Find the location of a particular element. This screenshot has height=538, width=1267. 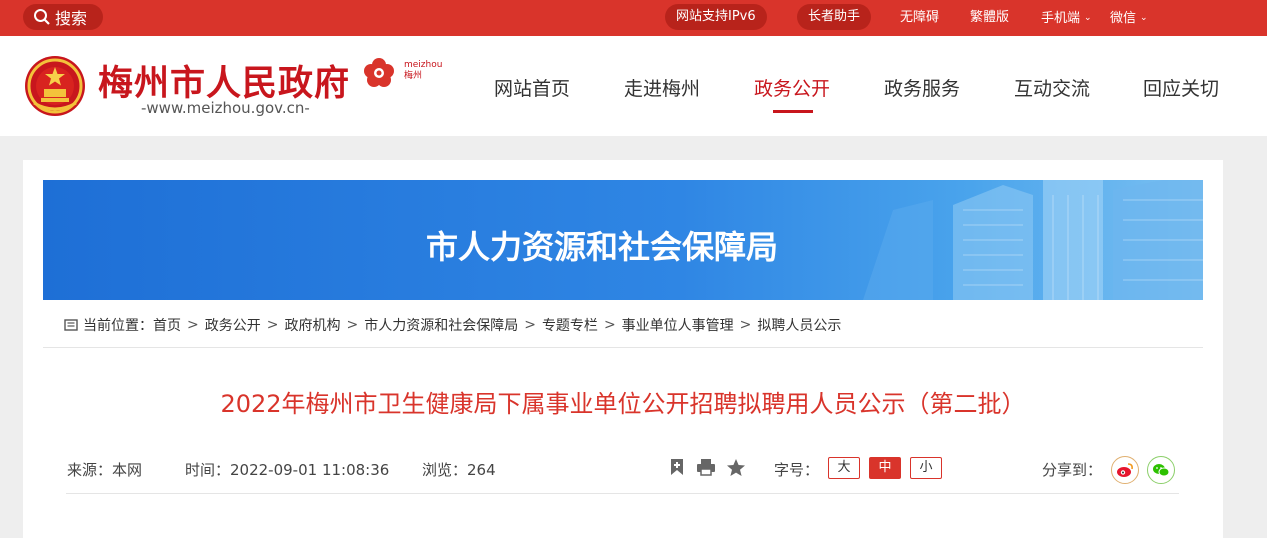

share-wechat-button is located at coordinates (1161, 470).